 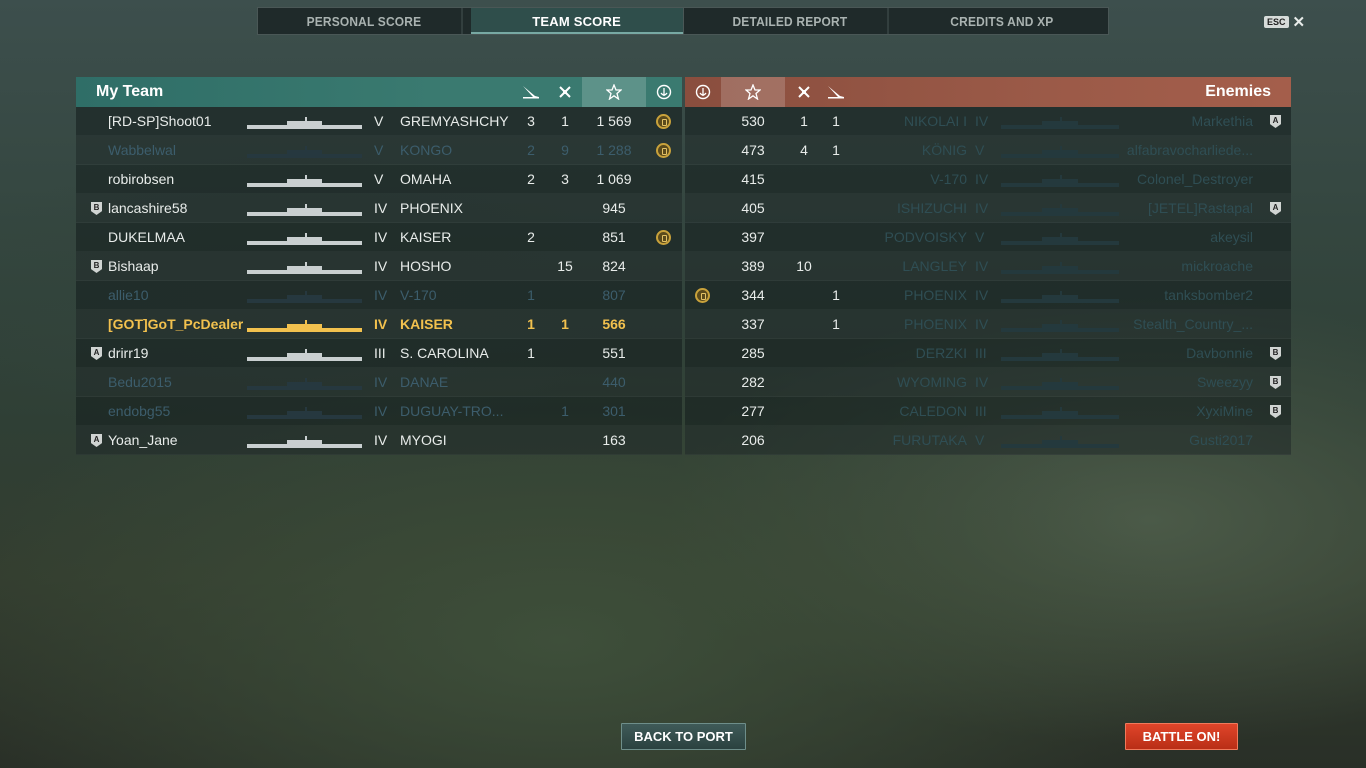 I want to click on player-row: DUKELMAA IV KAISER 2 851, so click(x=379, y=237).